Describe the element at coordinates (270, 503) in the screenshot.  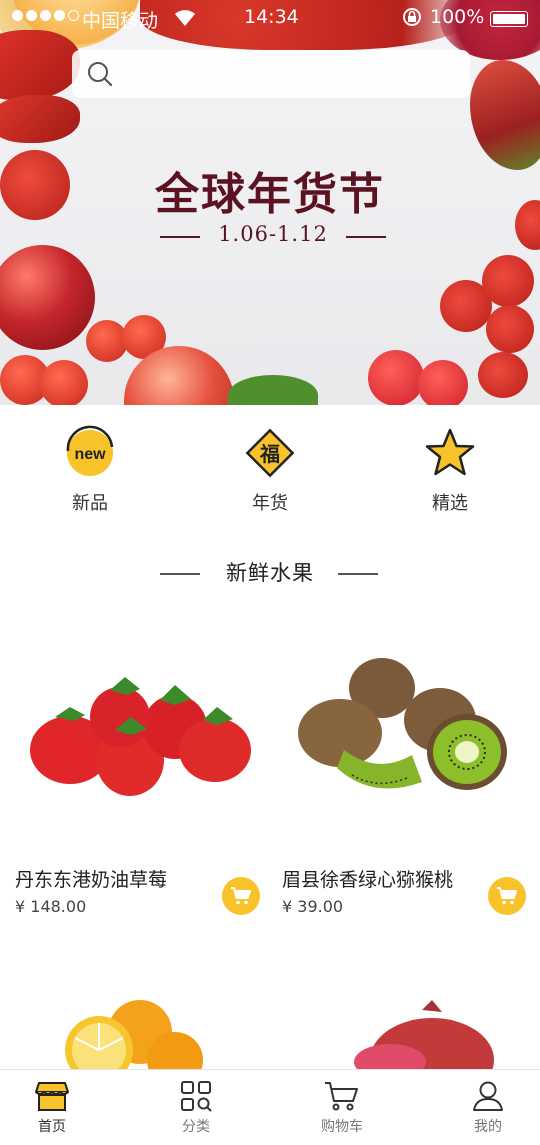
I see `category-label: 年货` at that location.